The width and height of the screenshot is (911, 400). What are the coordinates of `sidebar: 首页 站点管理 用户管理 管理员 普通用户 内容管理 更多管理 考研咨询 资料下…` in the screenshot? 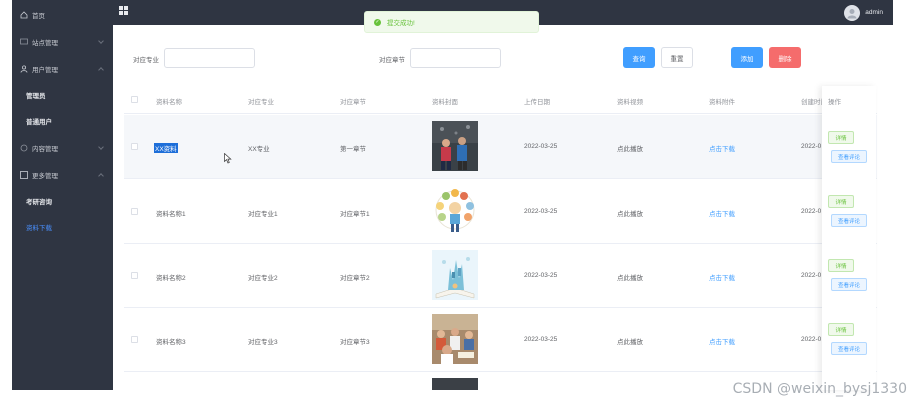 It's located at (62, 195).